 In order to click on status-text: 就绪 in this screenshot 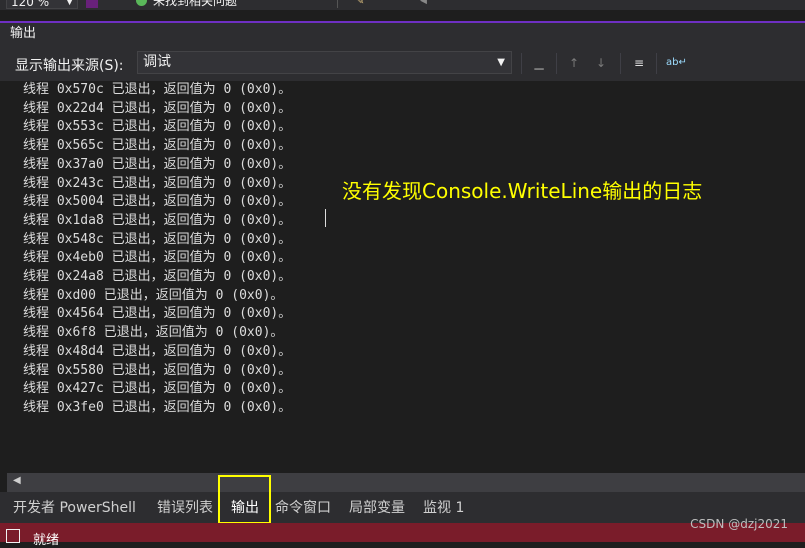, I will do `click(46, 540)`.